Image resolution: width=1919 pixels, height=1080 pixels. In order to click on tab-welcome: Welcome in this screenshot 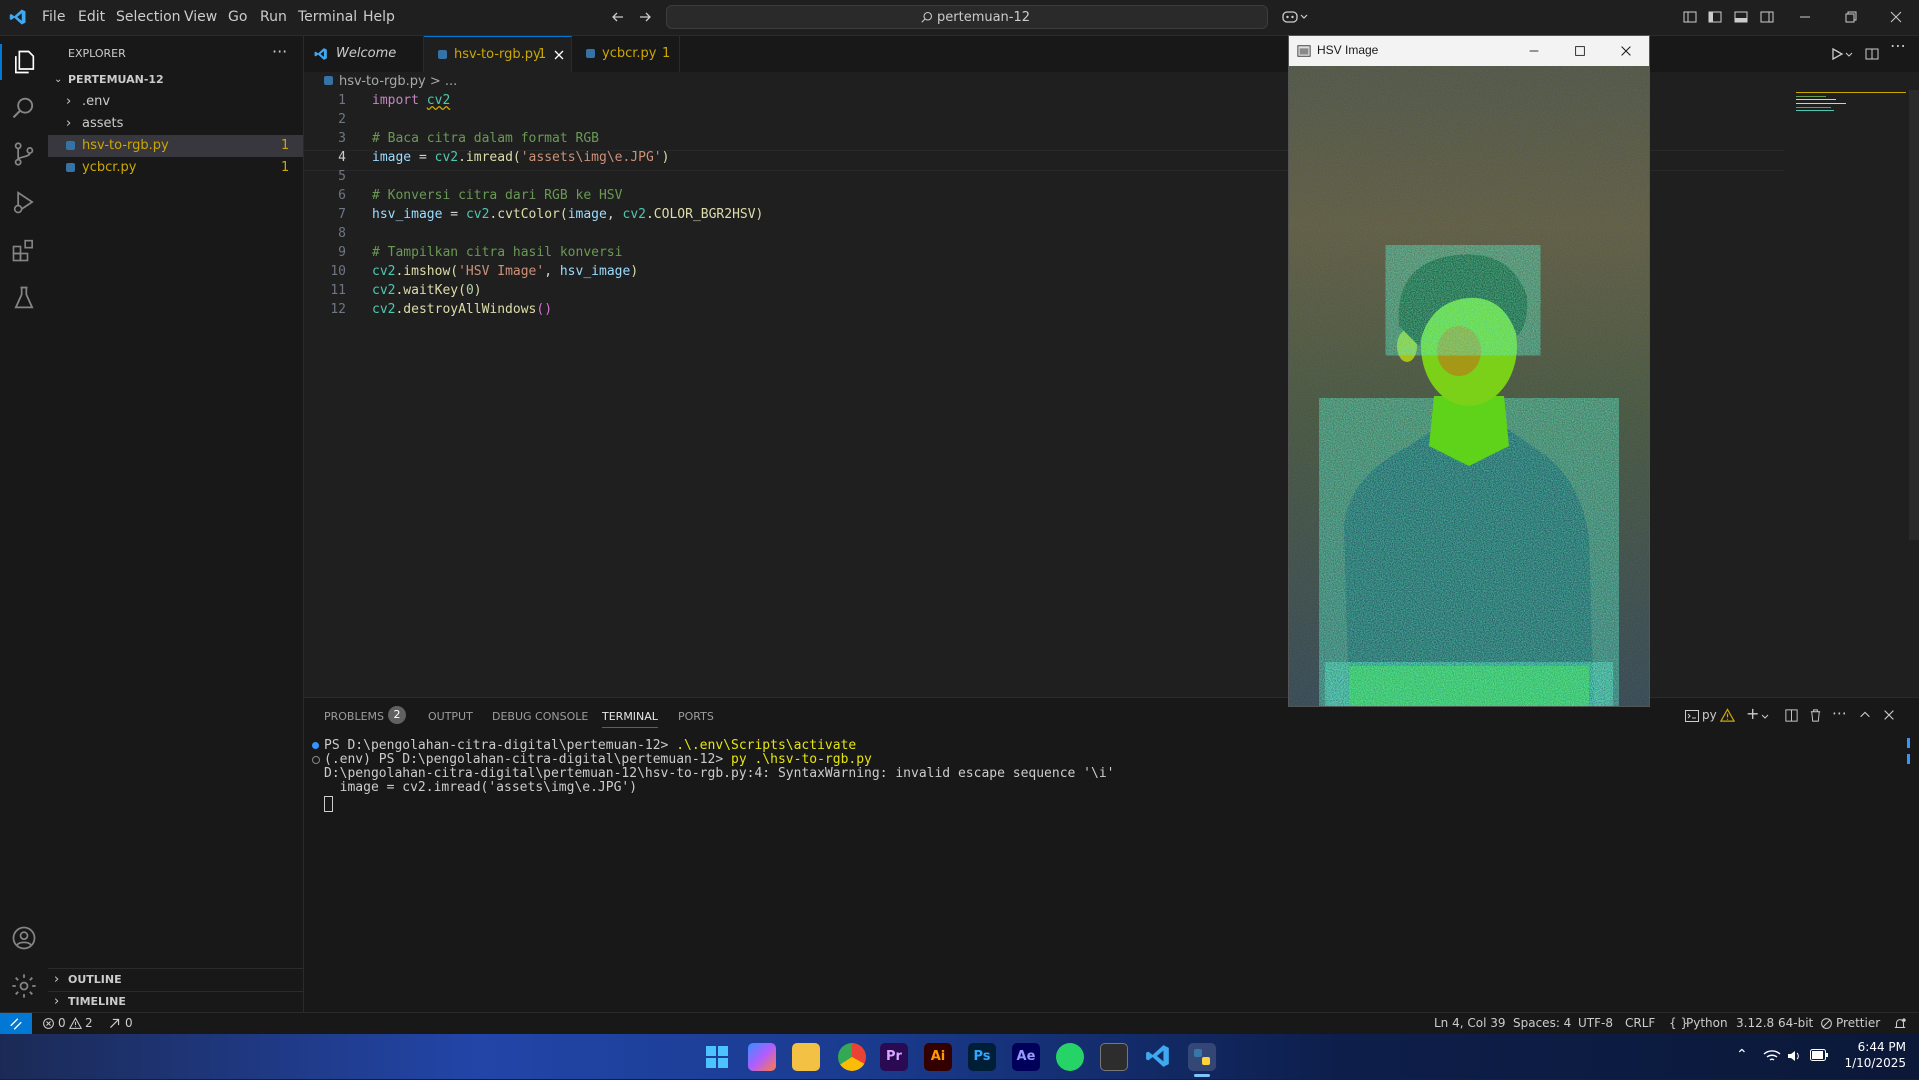, I will do `click(364, 54)`.